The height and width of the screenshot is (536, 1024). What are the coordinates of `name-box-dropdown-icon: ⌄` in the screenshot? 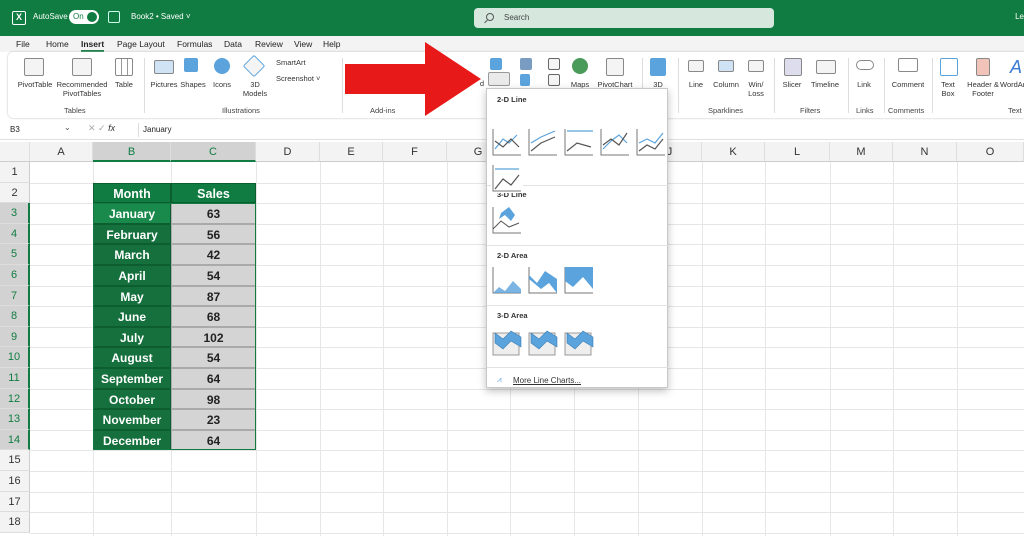 It's located at (67, 127).